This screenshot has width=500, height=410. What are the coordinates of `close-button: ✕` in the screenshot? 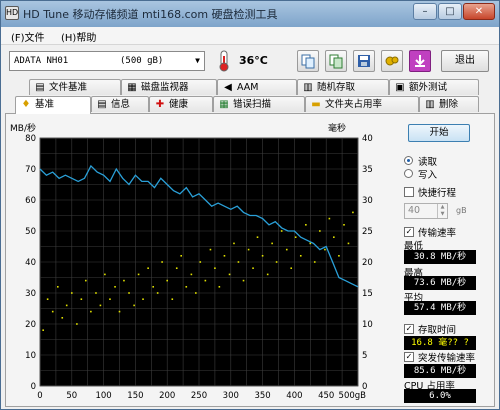 It's located at (479, 11).